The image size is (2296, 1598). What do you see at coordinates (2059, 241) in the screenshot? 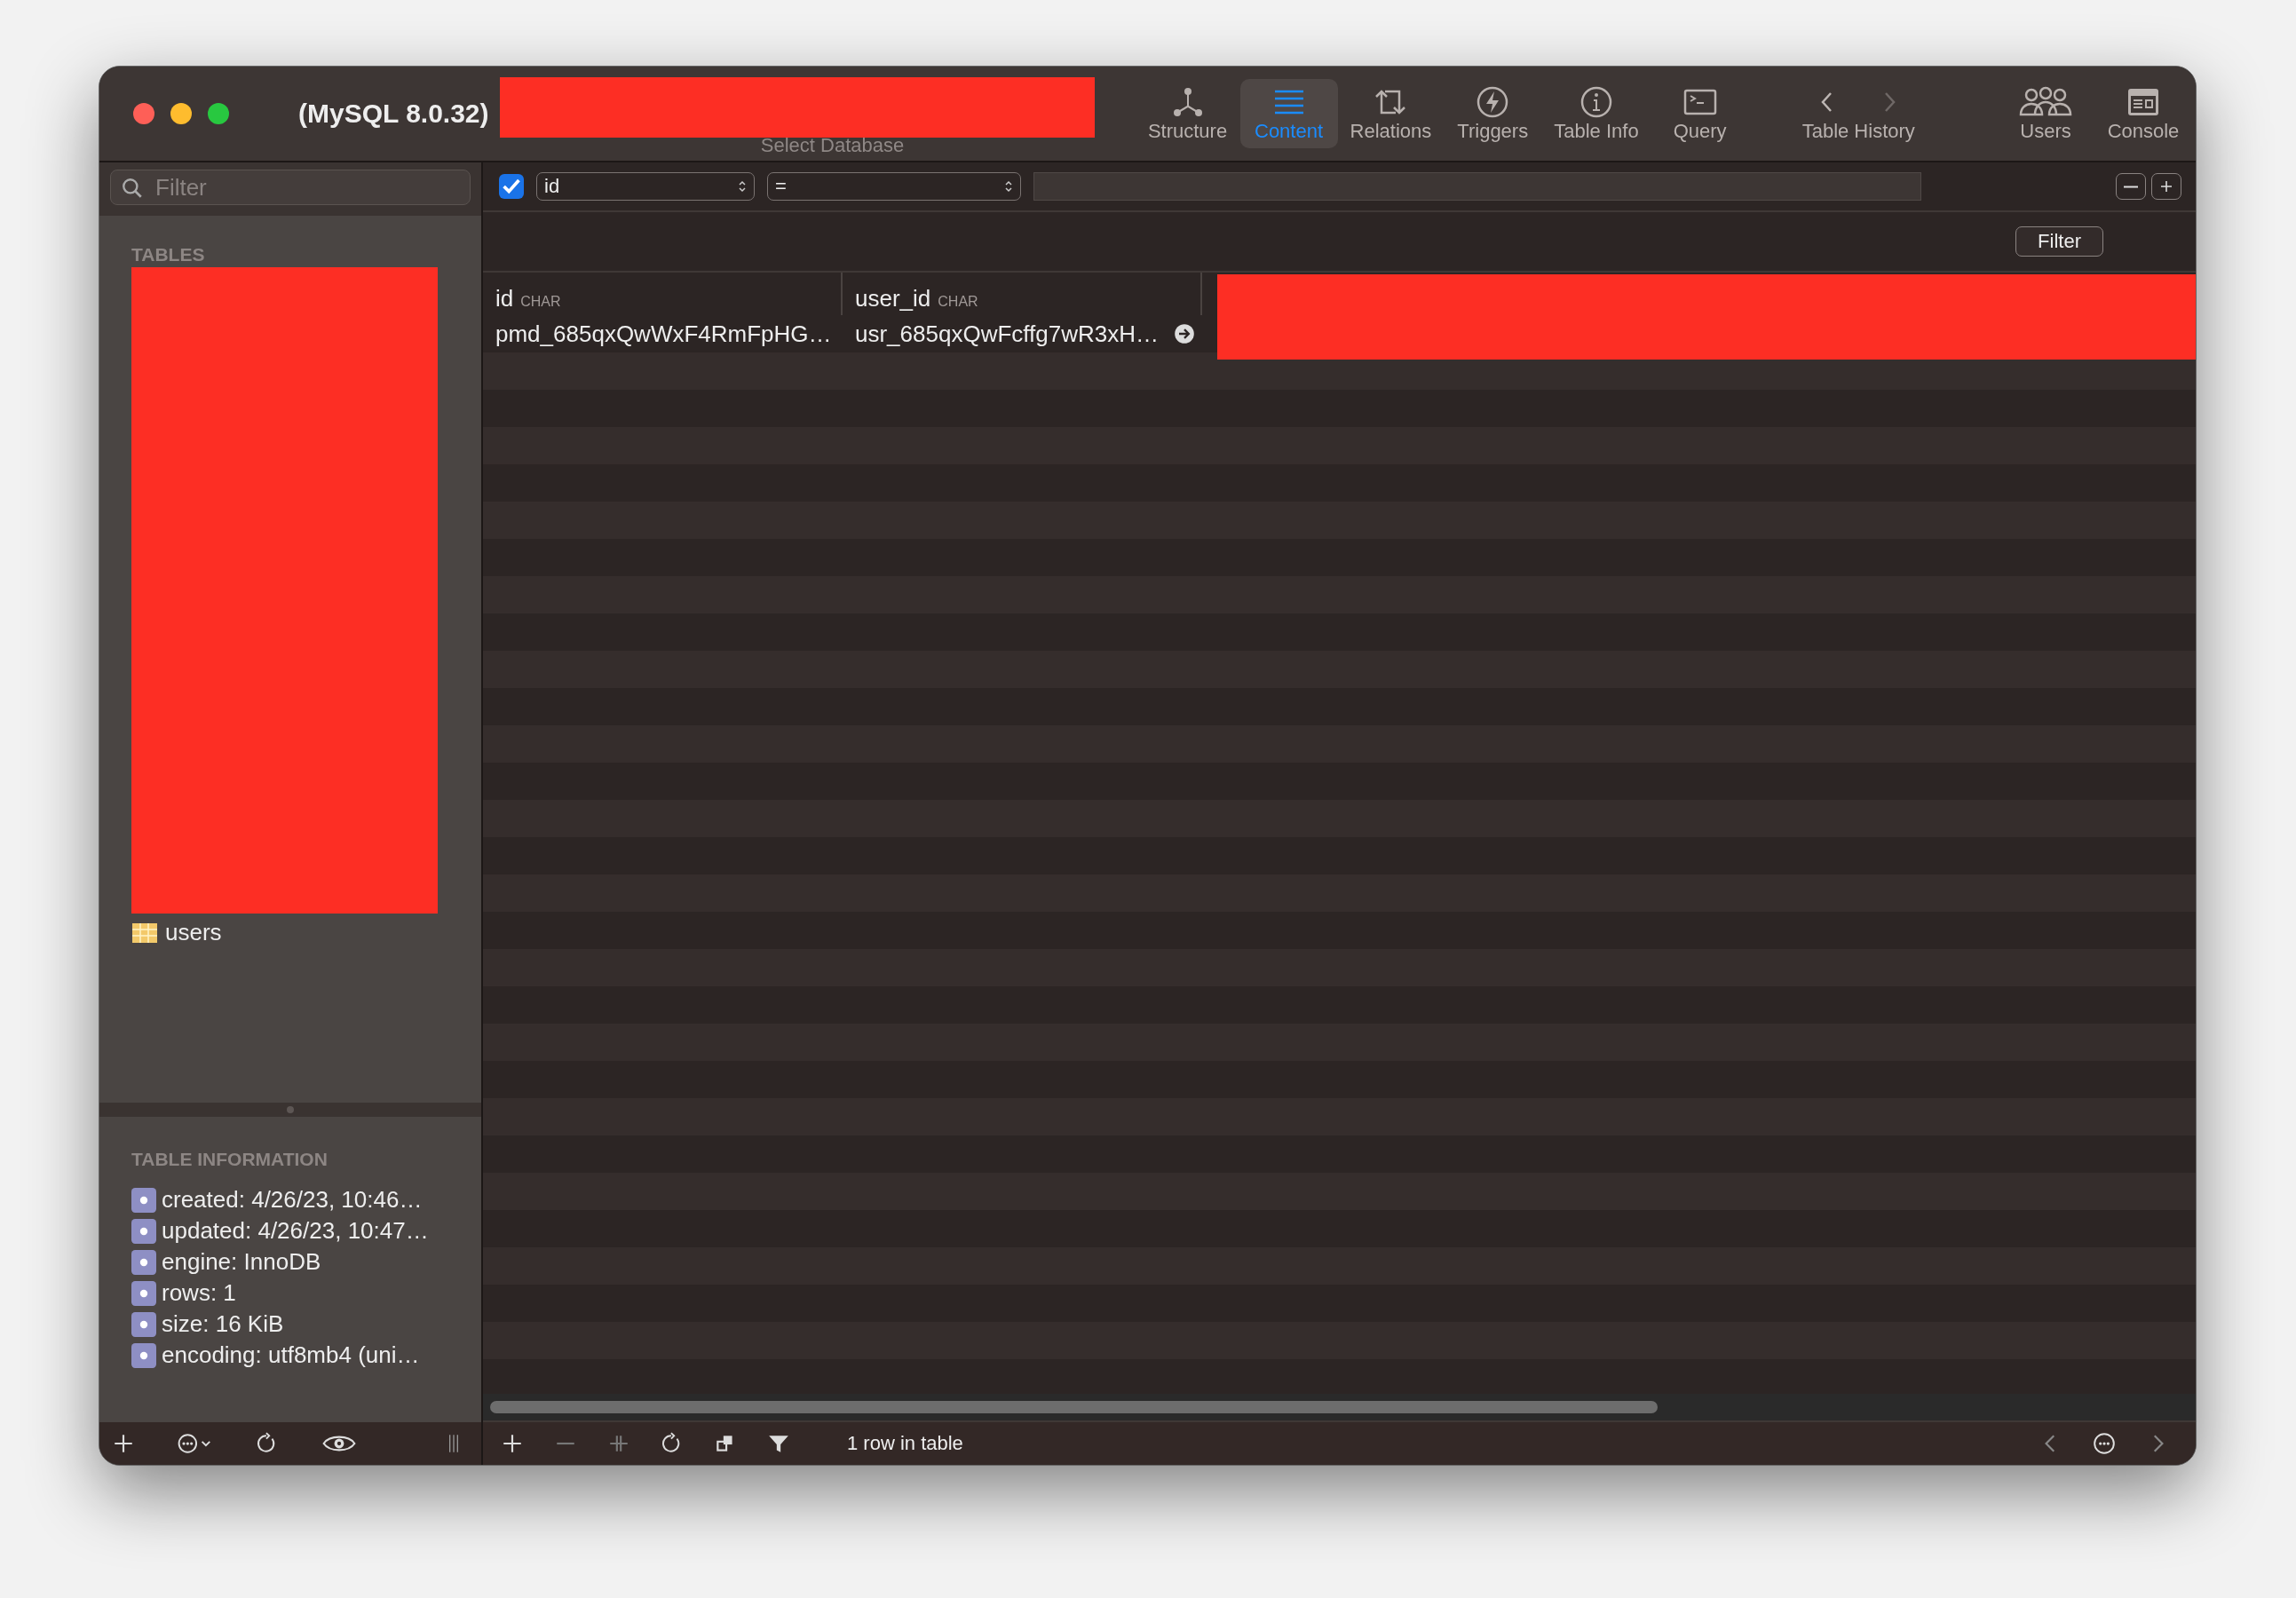
I see `filter-button: Filter` at bounding box center [2059, 241].